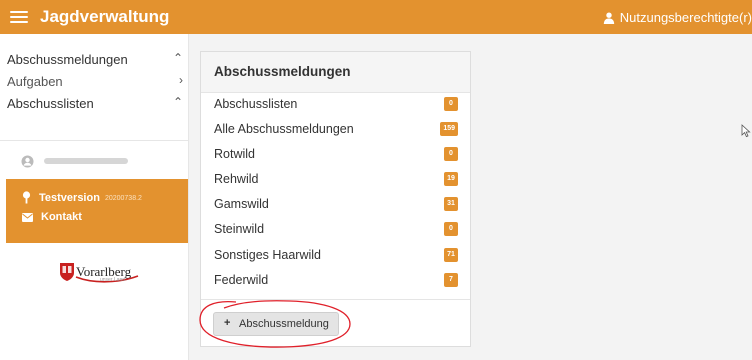 This screenshot has width=752, height=360. I want to click on list-item: Gamswild 31, so click(335, 205).